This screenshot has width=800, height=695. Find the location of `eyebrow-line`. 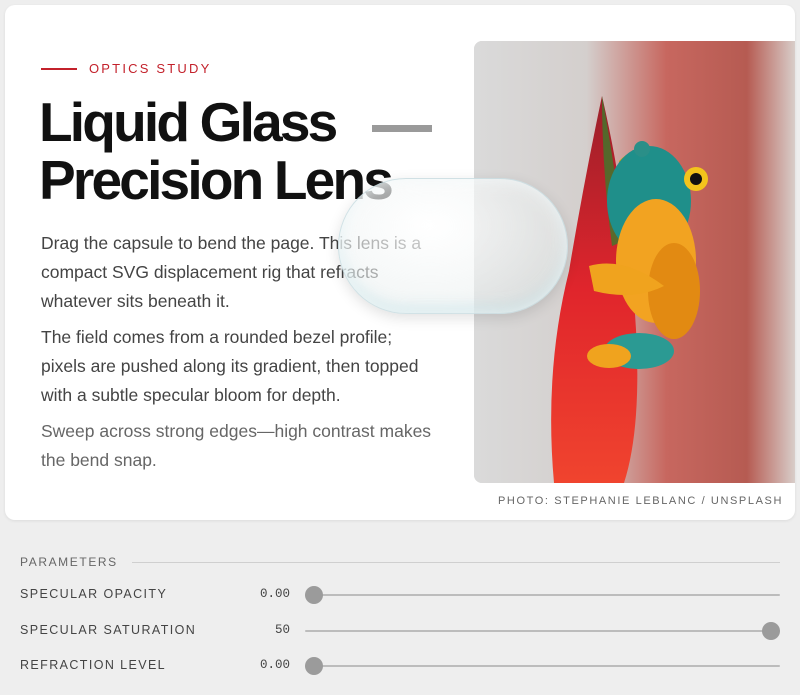

eyebrow-line is located at coordinates (59, 68).